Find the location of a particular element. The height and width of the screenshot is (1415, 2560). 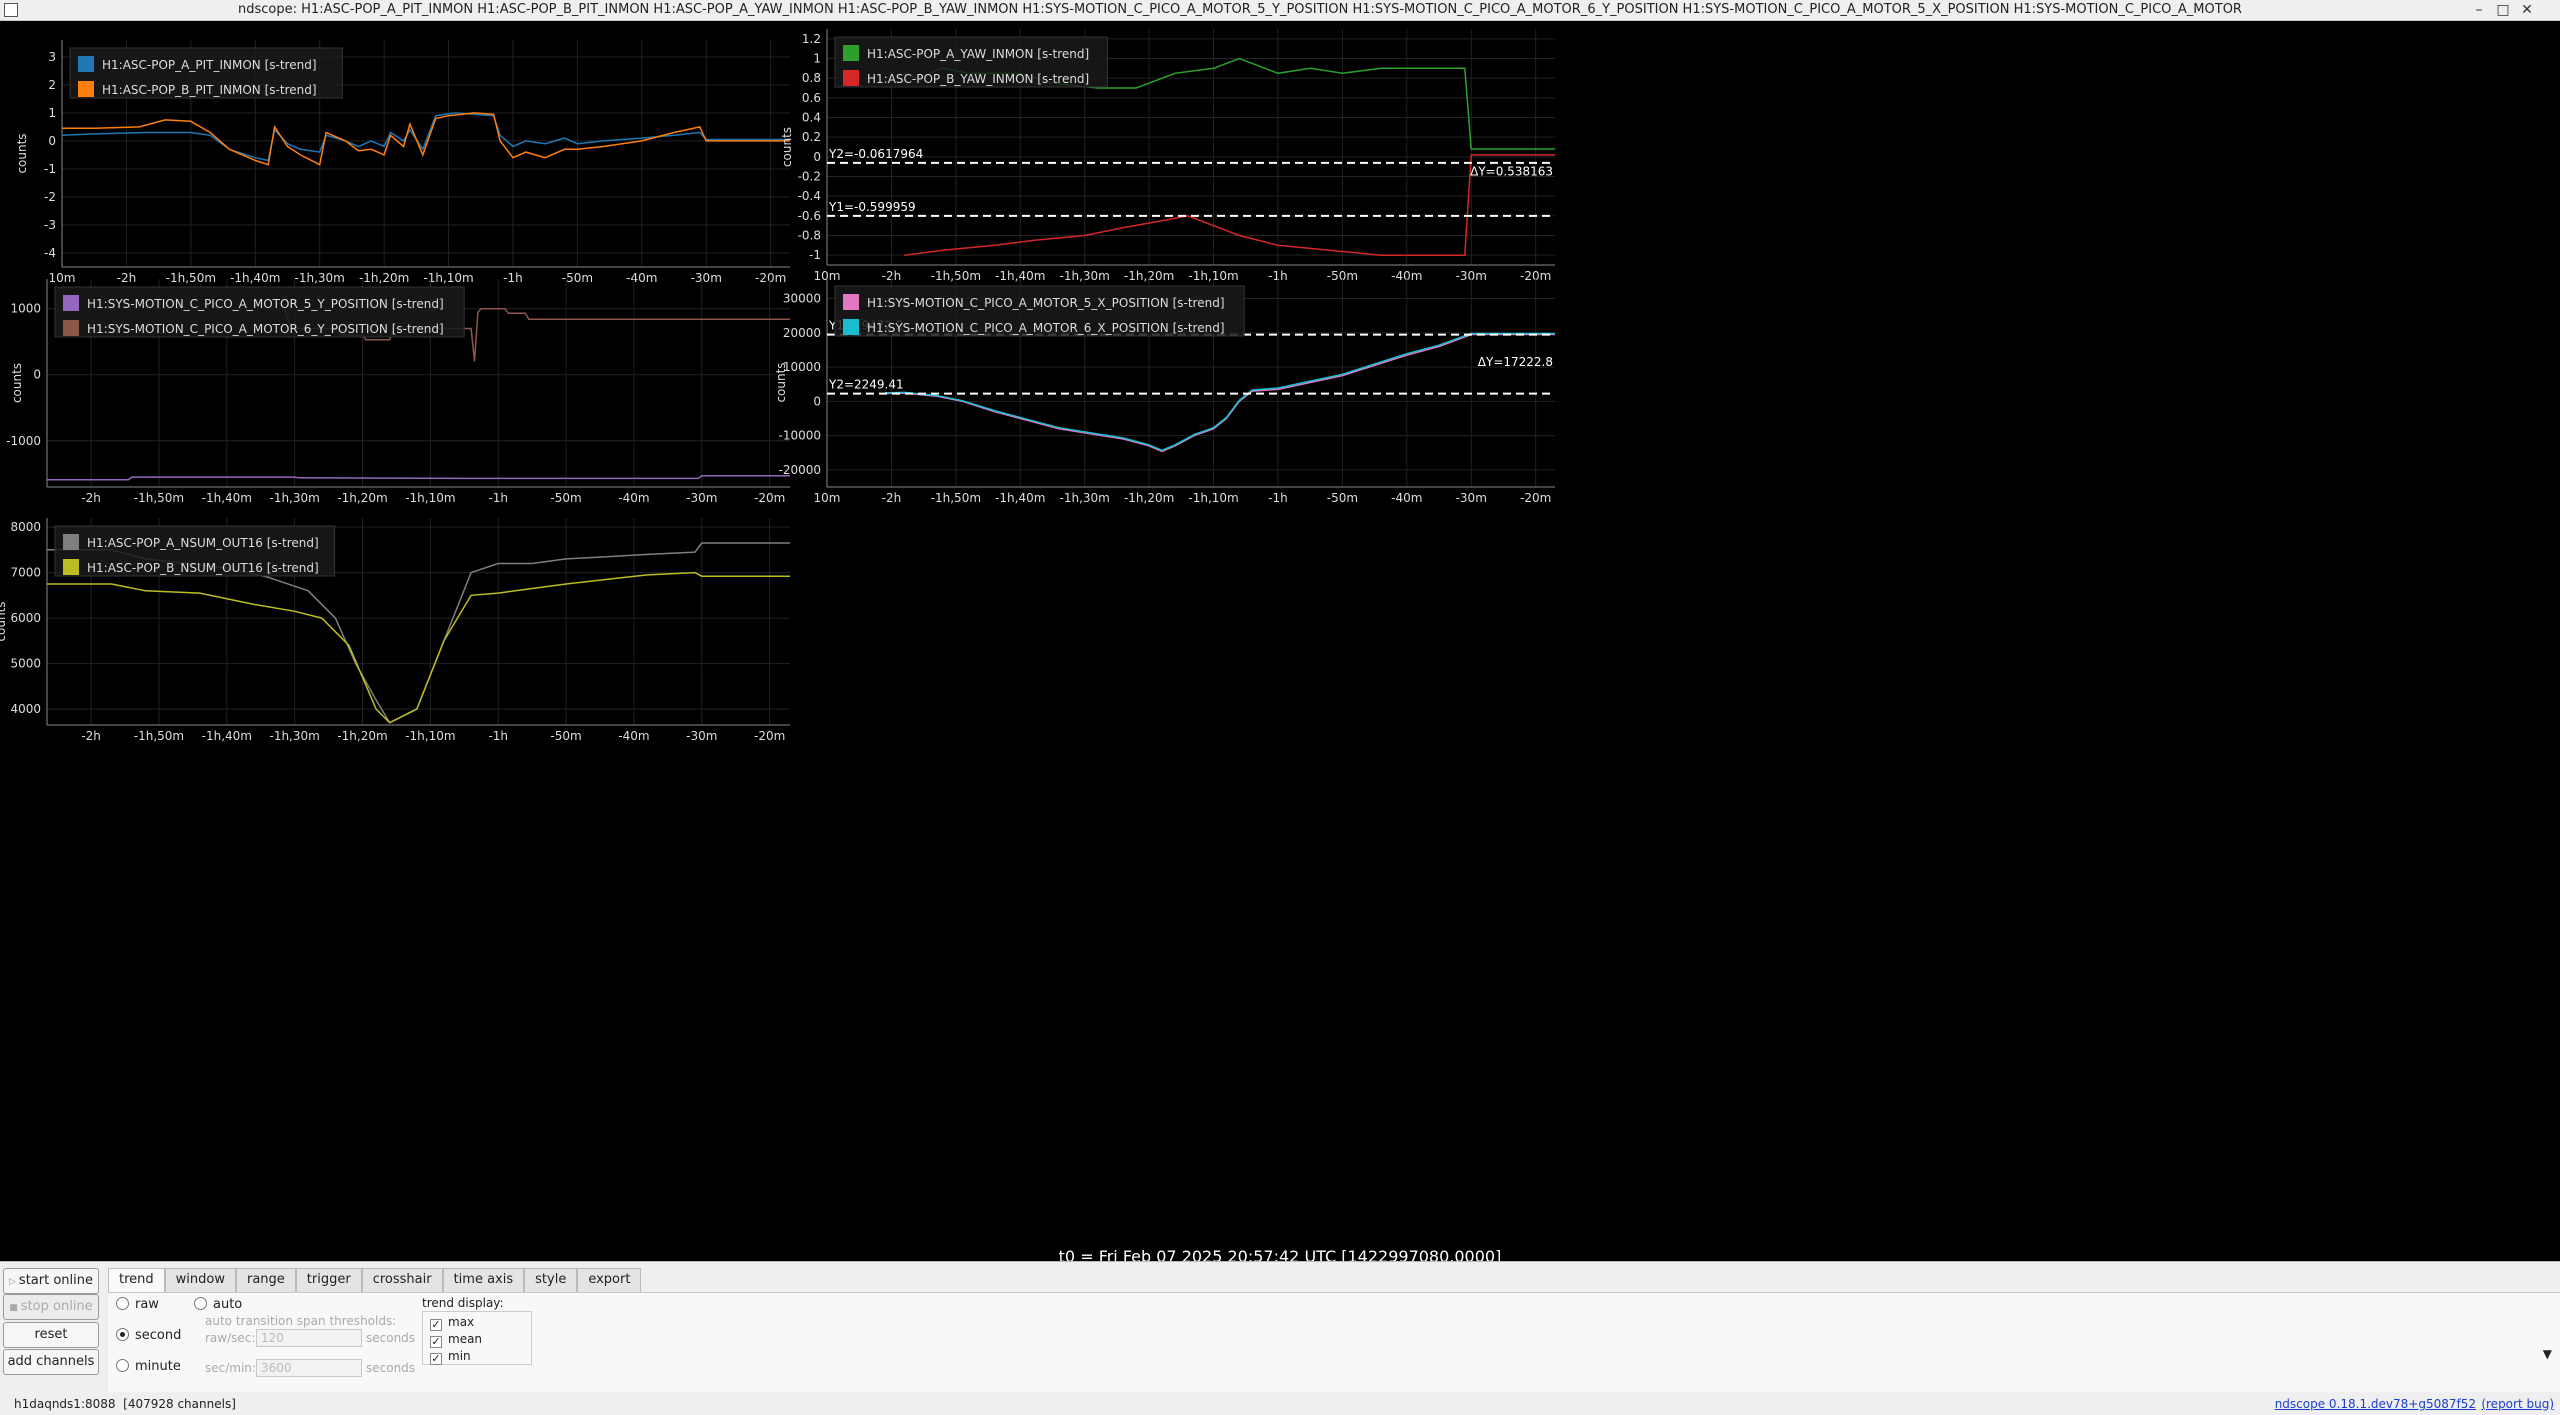

y-tick-label: 6000 is located at coordinates (25, 618).